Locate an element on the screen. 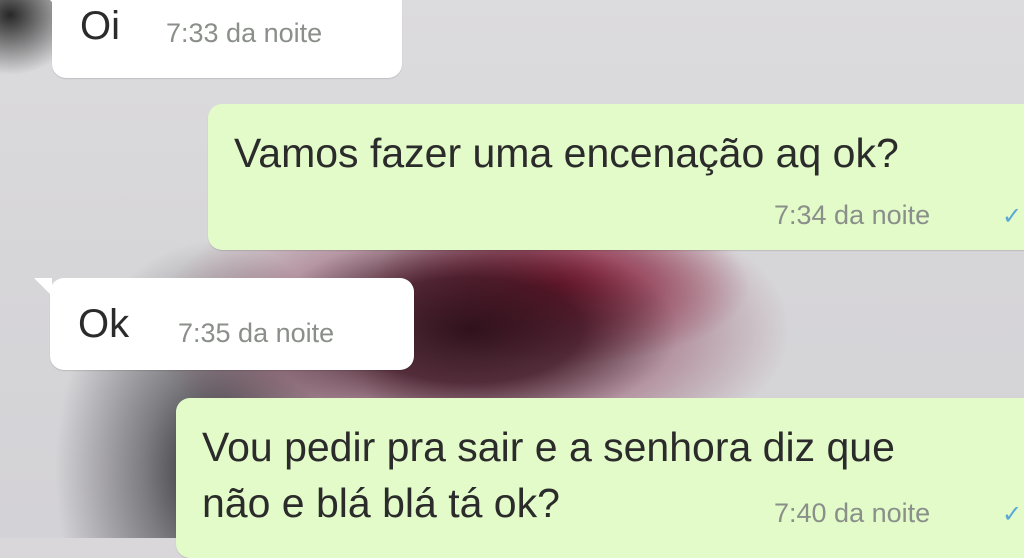 This screenshot has width=1024, height=558. message-timestamp: 7:40 da noite is located at coordinates (852, 513).